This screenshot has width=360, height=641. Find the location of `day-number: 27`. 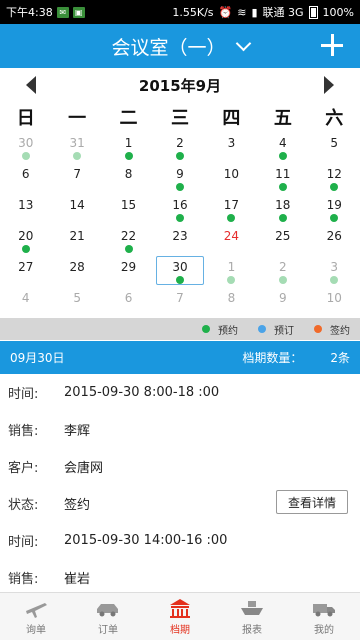

day-number: 27 is located at coordinates (26, 267).